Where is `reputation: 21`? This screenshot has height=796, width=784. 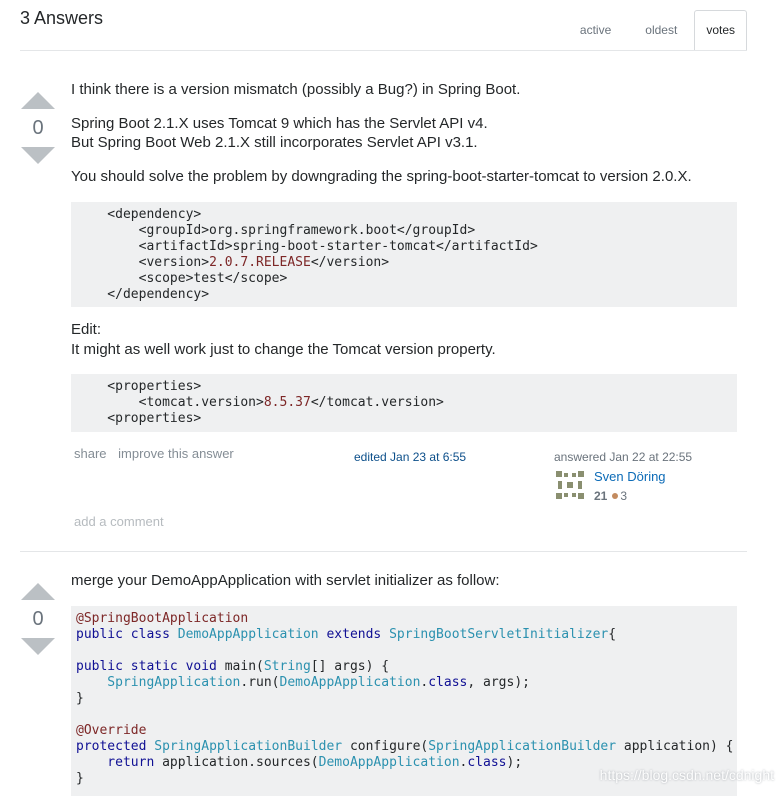 reputation: 21 is located at coordinates (601, 496).